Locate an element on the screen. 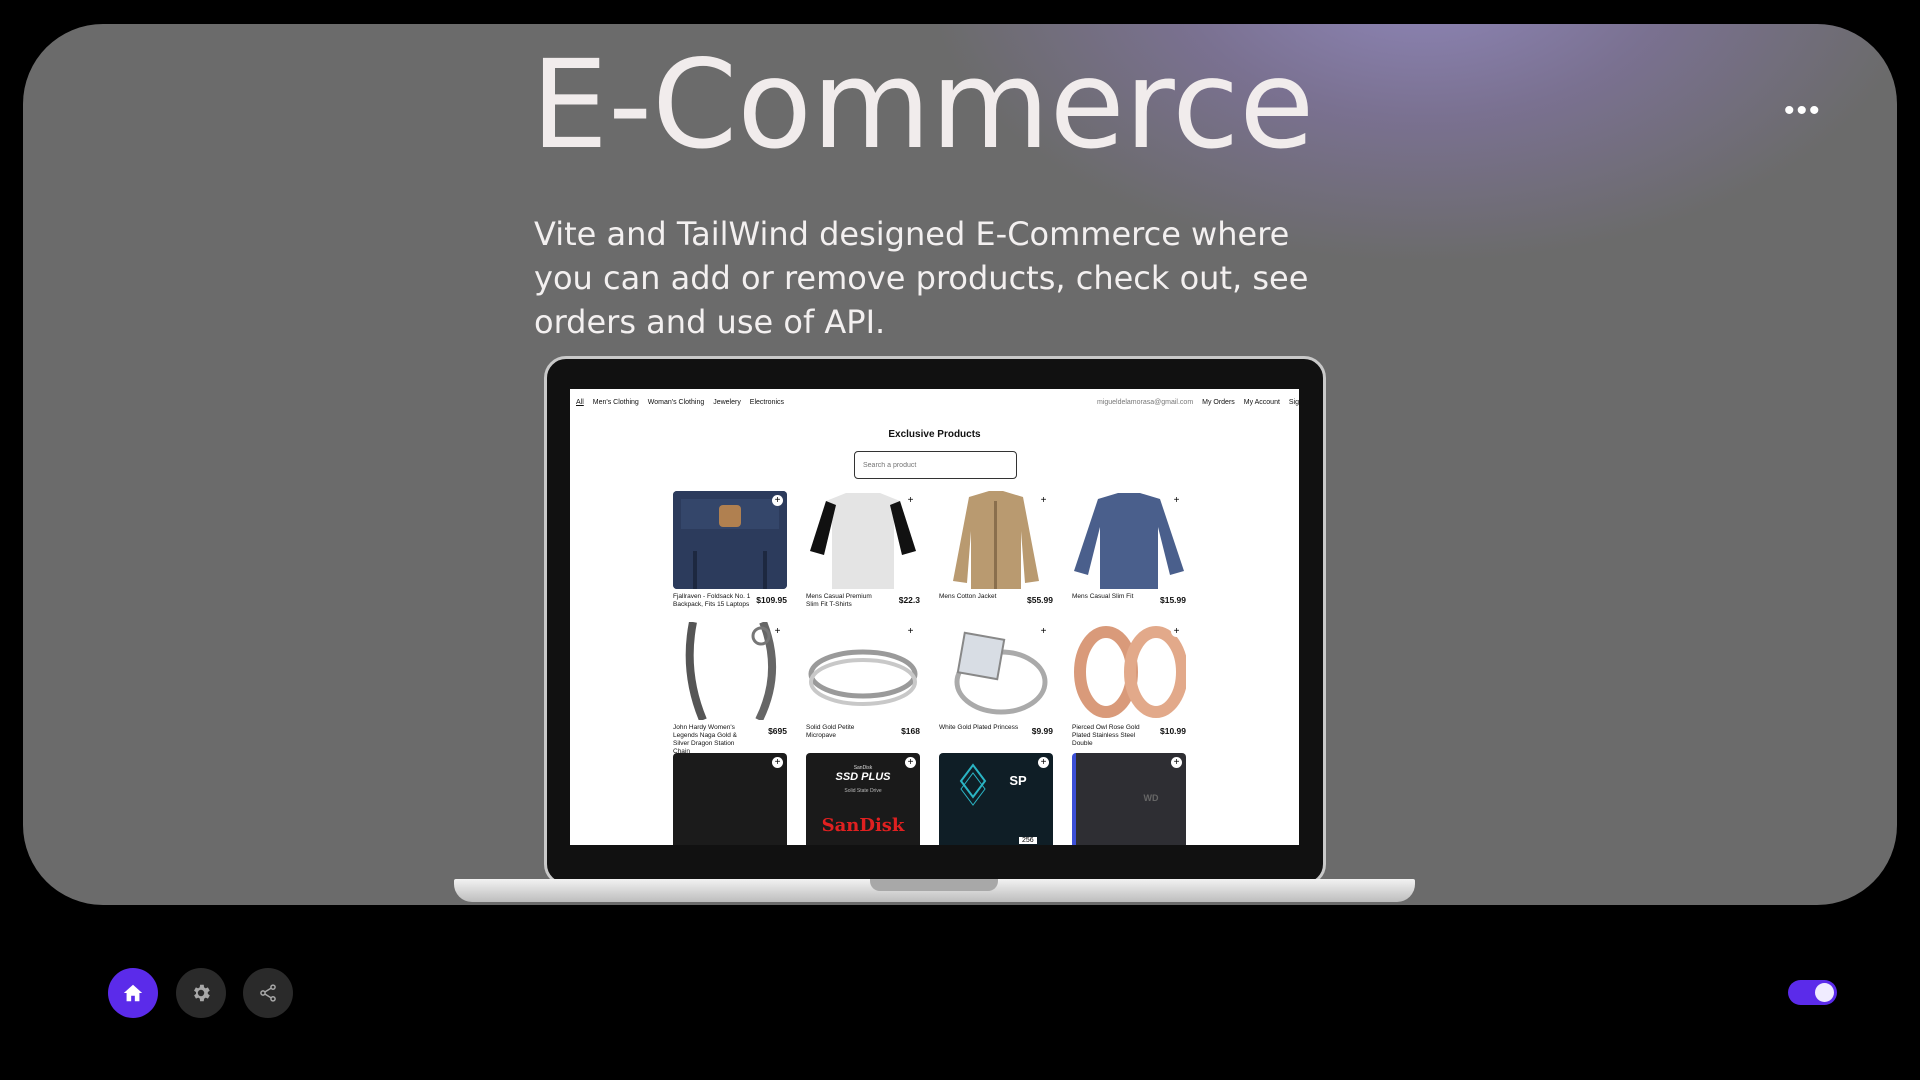  product-image-backpack is located at coordinates (730, 540).